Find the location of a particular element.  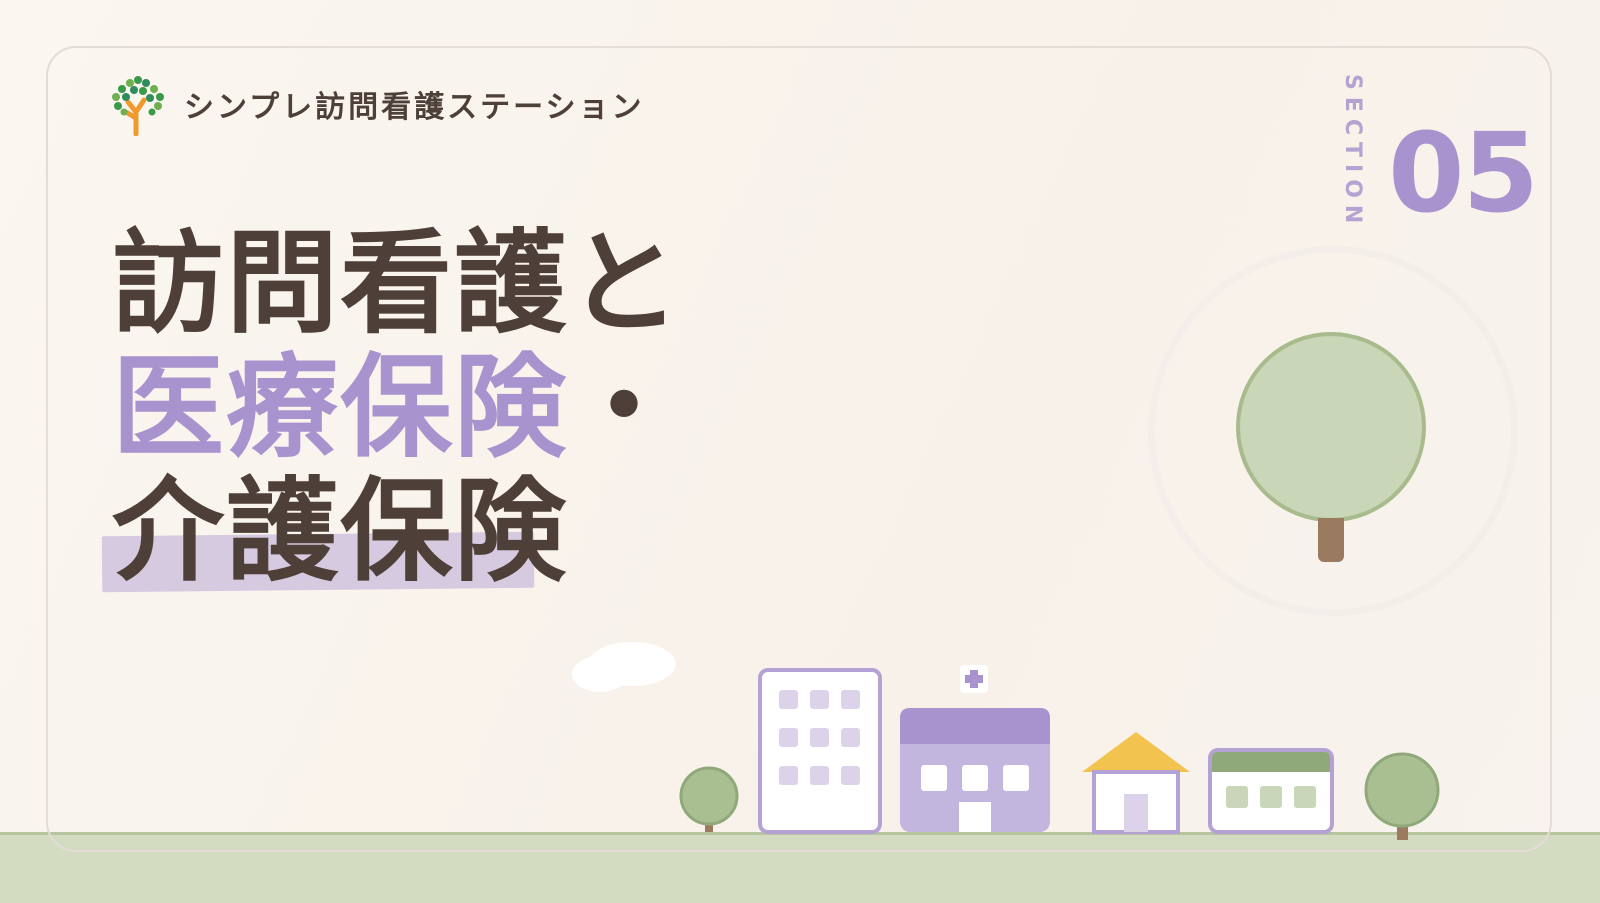

title-line-3: 介護保険 is located at coordinates (340, 532).